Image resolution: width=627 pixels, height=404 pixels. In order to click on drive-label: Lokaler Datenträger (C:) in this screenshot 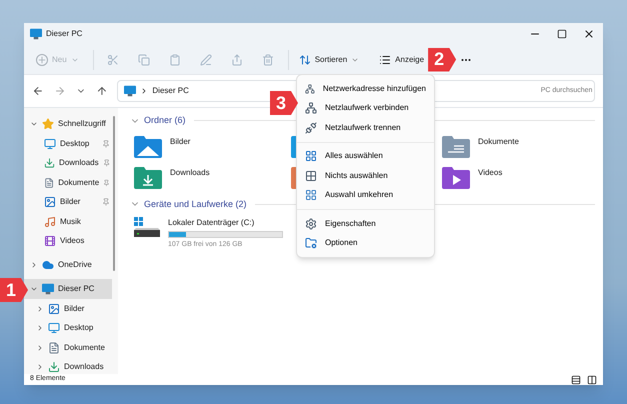, I will do `click(212, 223)`.